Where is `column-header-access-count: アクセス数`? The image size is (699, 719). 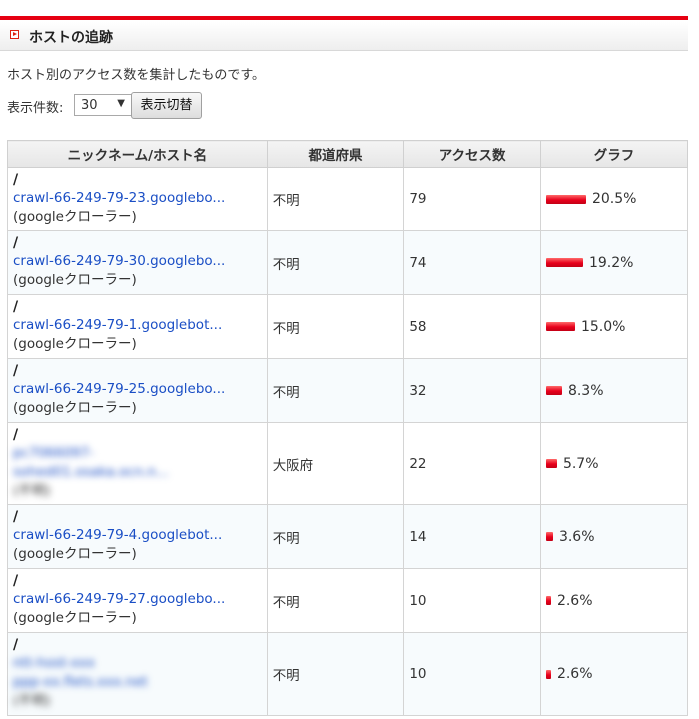
column-header-access-count: アクセス数 is located at coordinates (472, 154).